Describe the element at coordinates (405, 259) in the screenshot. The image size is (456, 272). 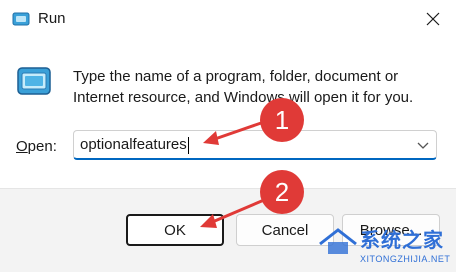
I see `watermark-url: XITONGZHIJIA.NET` at that location.